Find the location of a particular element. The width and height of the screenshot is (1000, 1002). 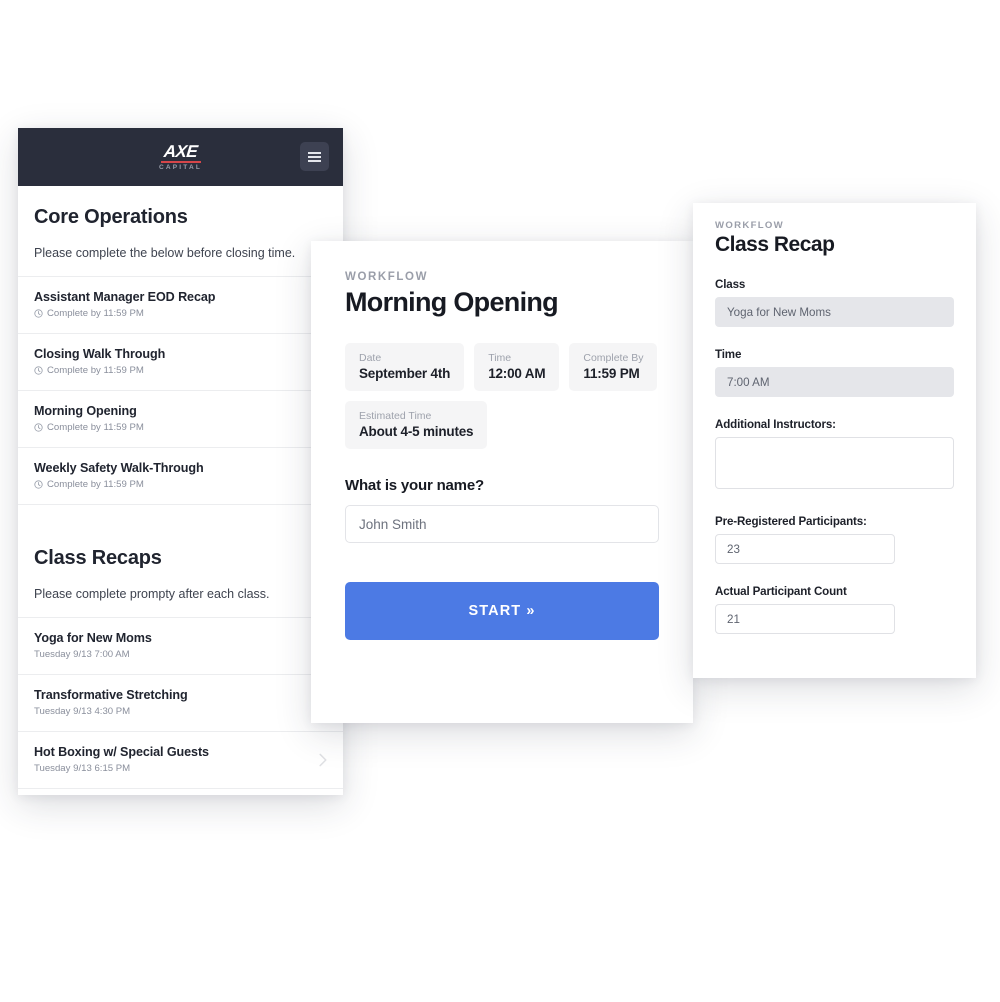

meta-chip: Estimated Time About 4-5 minutes is located at coordinates (416, 425).